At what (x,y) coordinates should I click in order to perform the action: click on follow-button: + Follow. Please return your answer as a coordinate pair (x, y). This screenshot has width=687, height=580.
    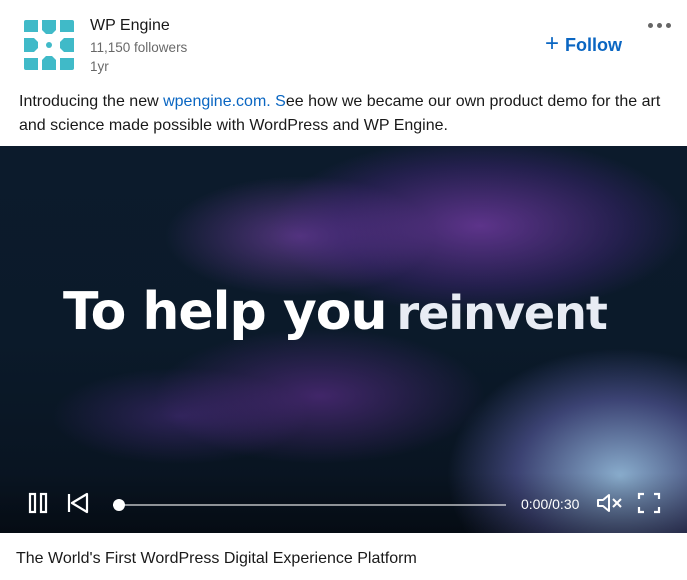
    Looking at the image, I should click on (584, 43).